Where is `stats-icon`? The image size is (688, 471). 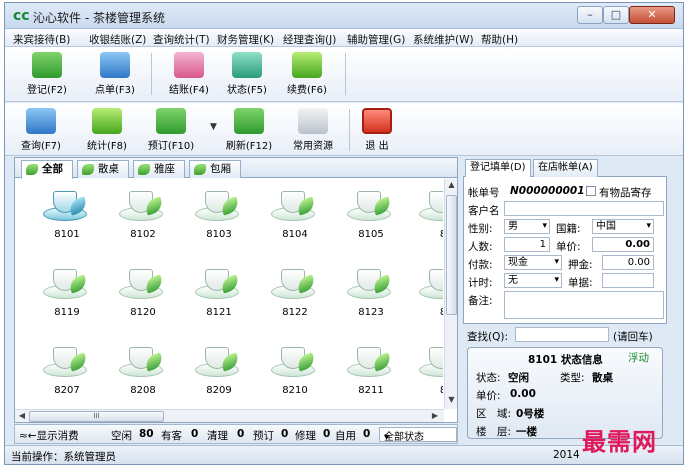 stats-icon is located at coordinates (107, 121).